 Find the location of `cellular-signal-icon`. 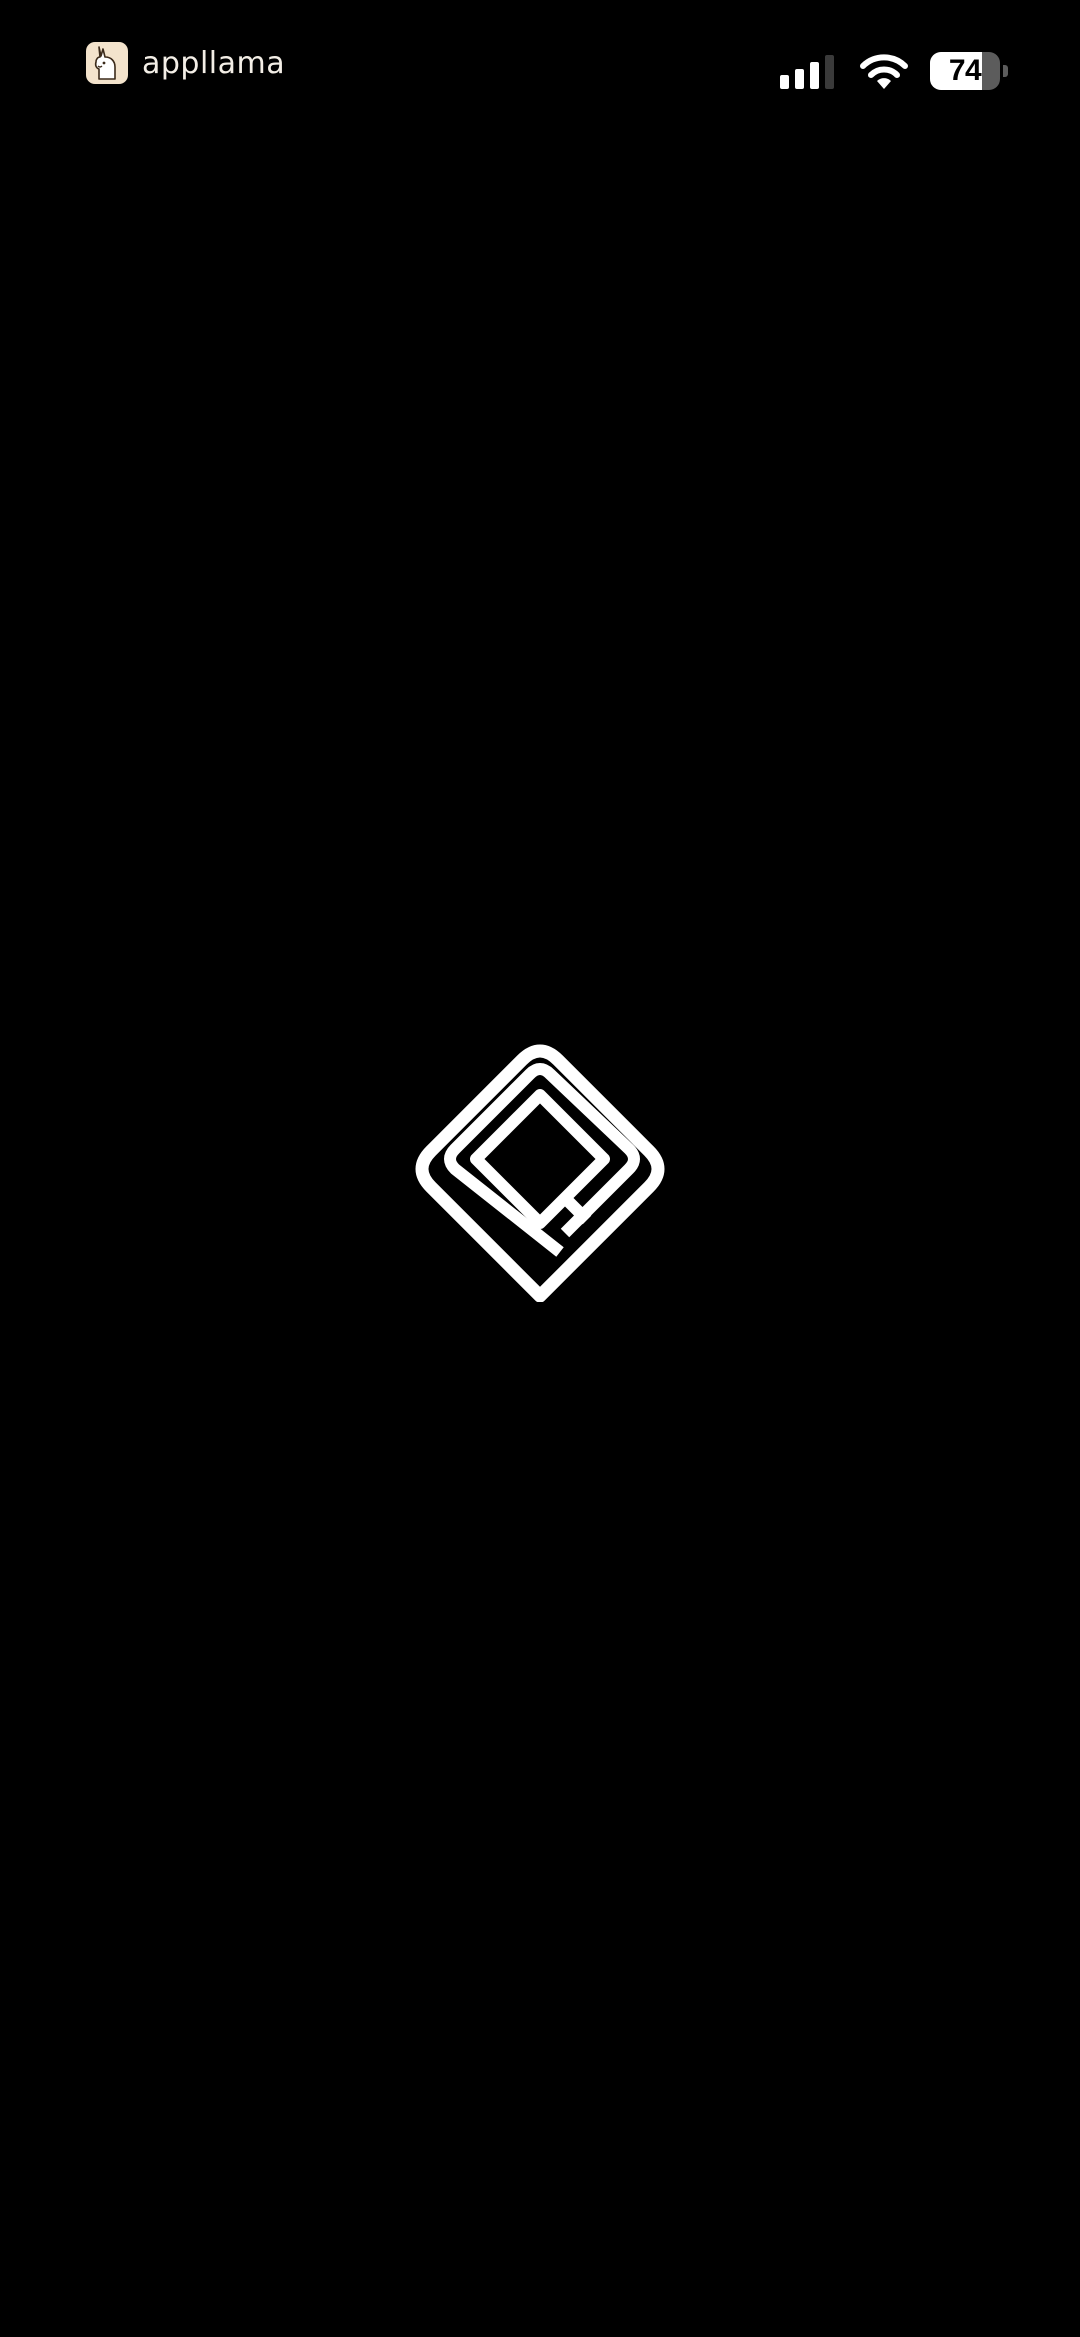

cellular-signal-icon is located at coordinates (807, 71).